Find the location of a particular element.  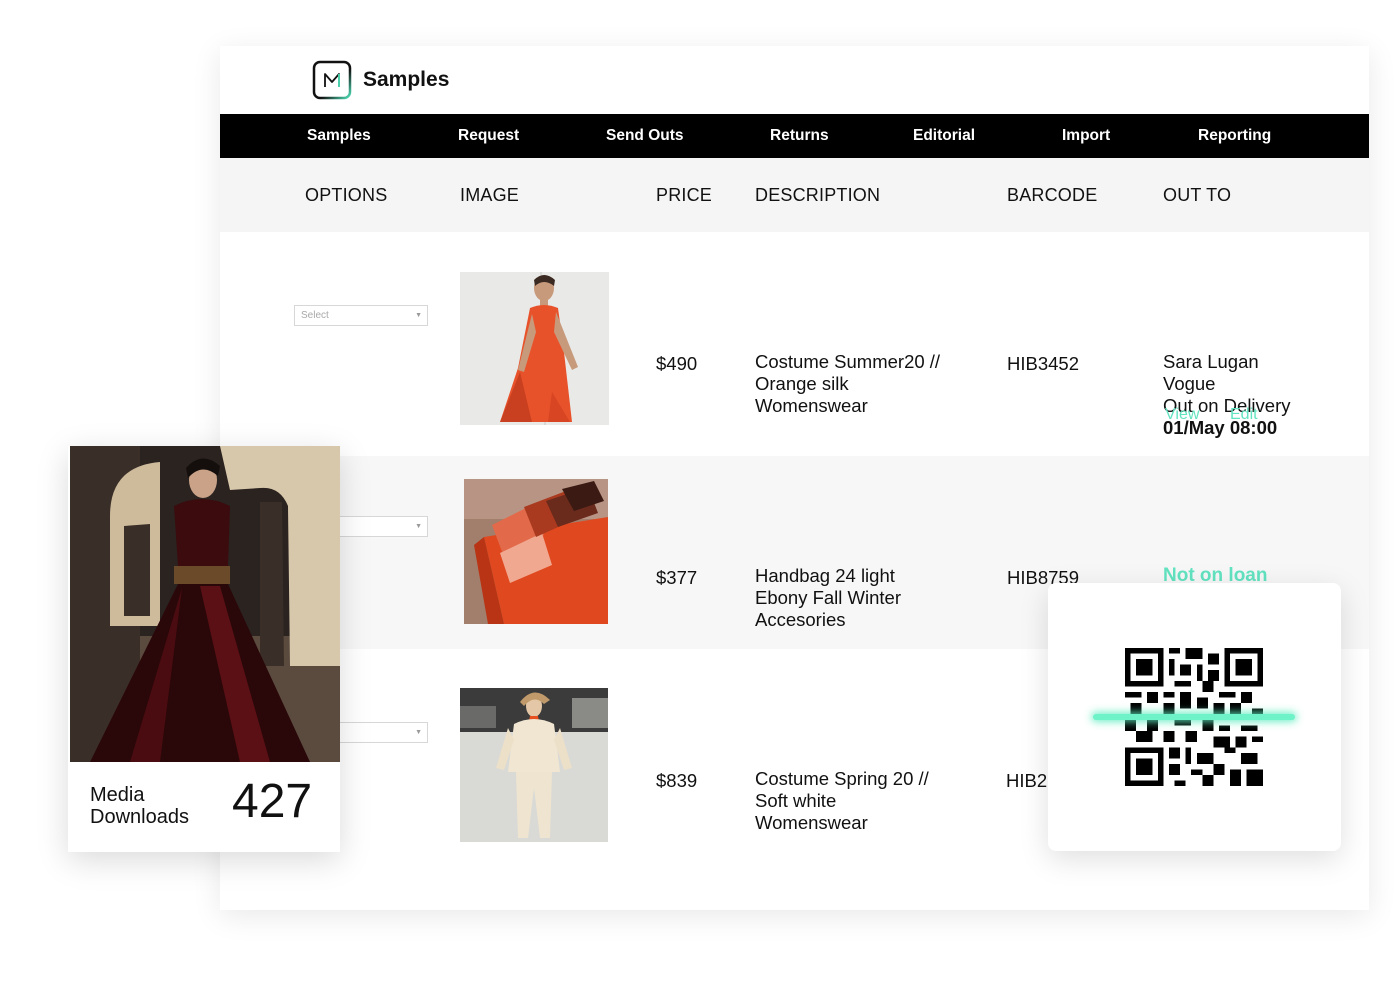

barcode: HIB3452 is located at coordinates (1043, 363).